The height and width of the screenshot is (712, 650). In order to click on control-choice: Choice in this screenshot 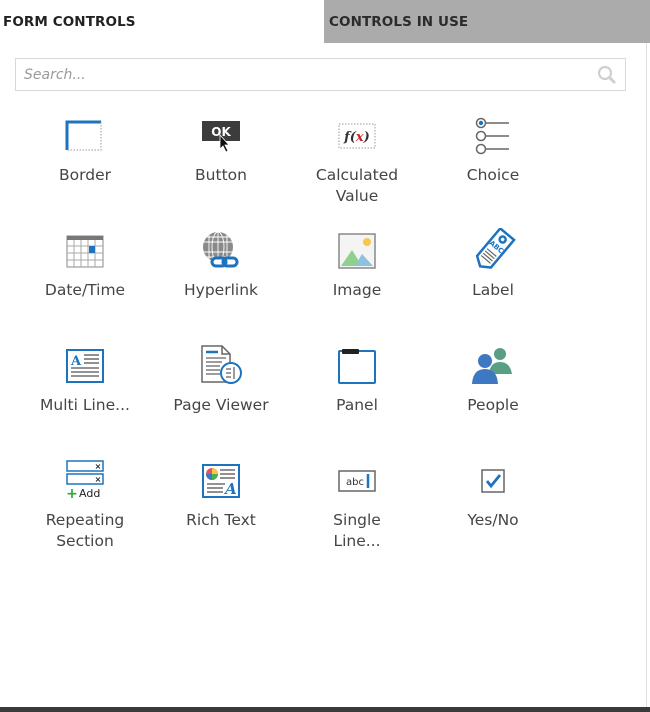, I will do `click(493, 149)`.